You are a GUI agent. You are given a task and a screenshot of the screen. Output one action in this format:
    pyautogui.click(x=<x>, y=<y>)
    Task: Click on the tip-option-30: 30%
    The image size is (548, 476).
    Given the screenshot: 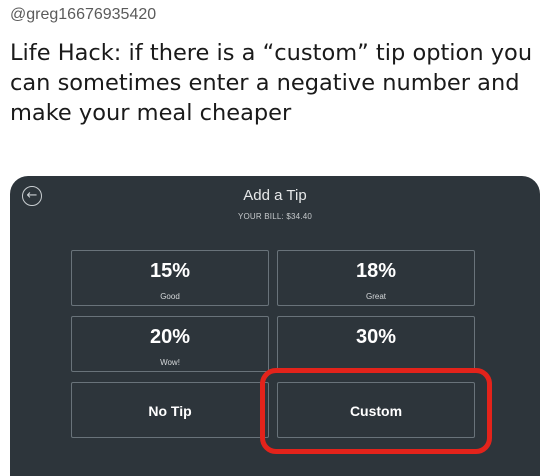 What is the action you would take?
    pyautogui.click(x=376, y=344)
    